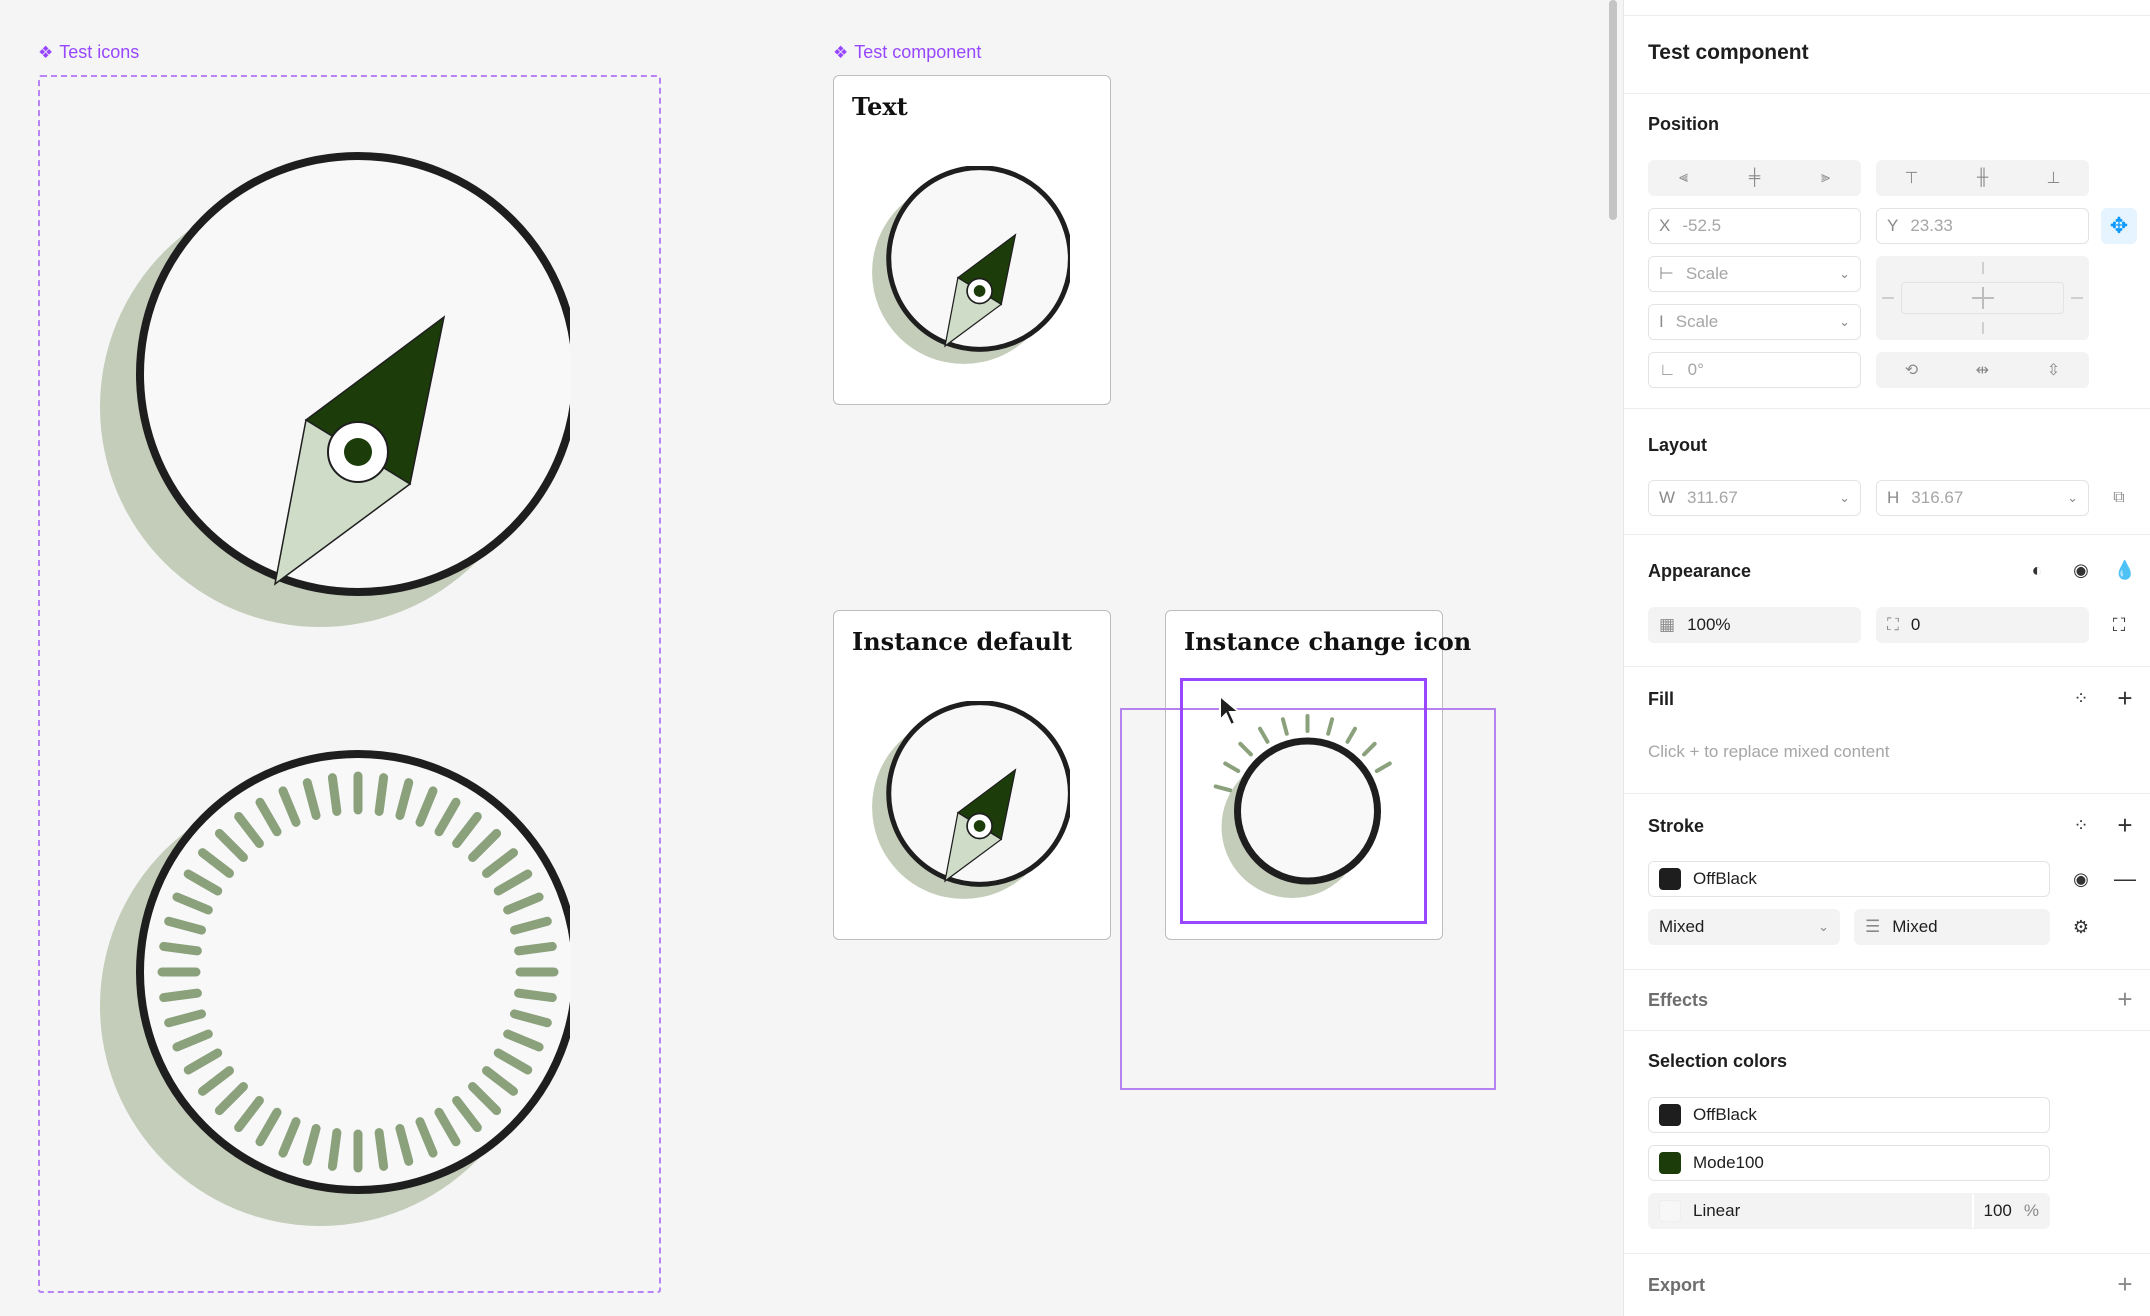 Image resolution: width=2150 pixels, height=1316 pixels. What do you see at coordinates (1982, 625) in the screenshot?
I see `corner-radius-field: ⛶ 0` at bounding box center [1982, 625].